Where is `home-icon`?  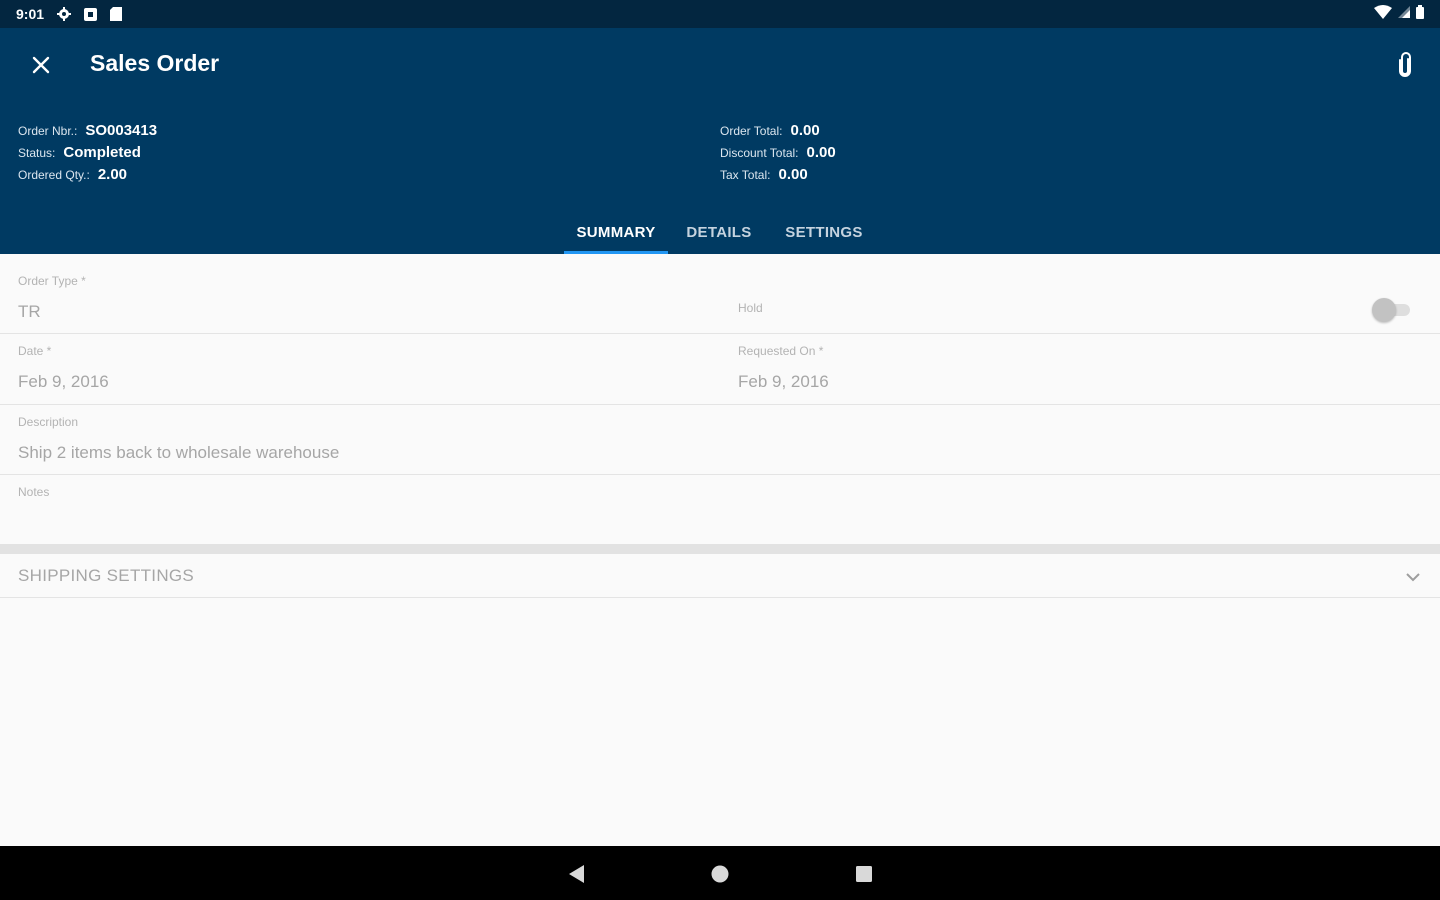
home-icon is located at coordinates (720, 874).